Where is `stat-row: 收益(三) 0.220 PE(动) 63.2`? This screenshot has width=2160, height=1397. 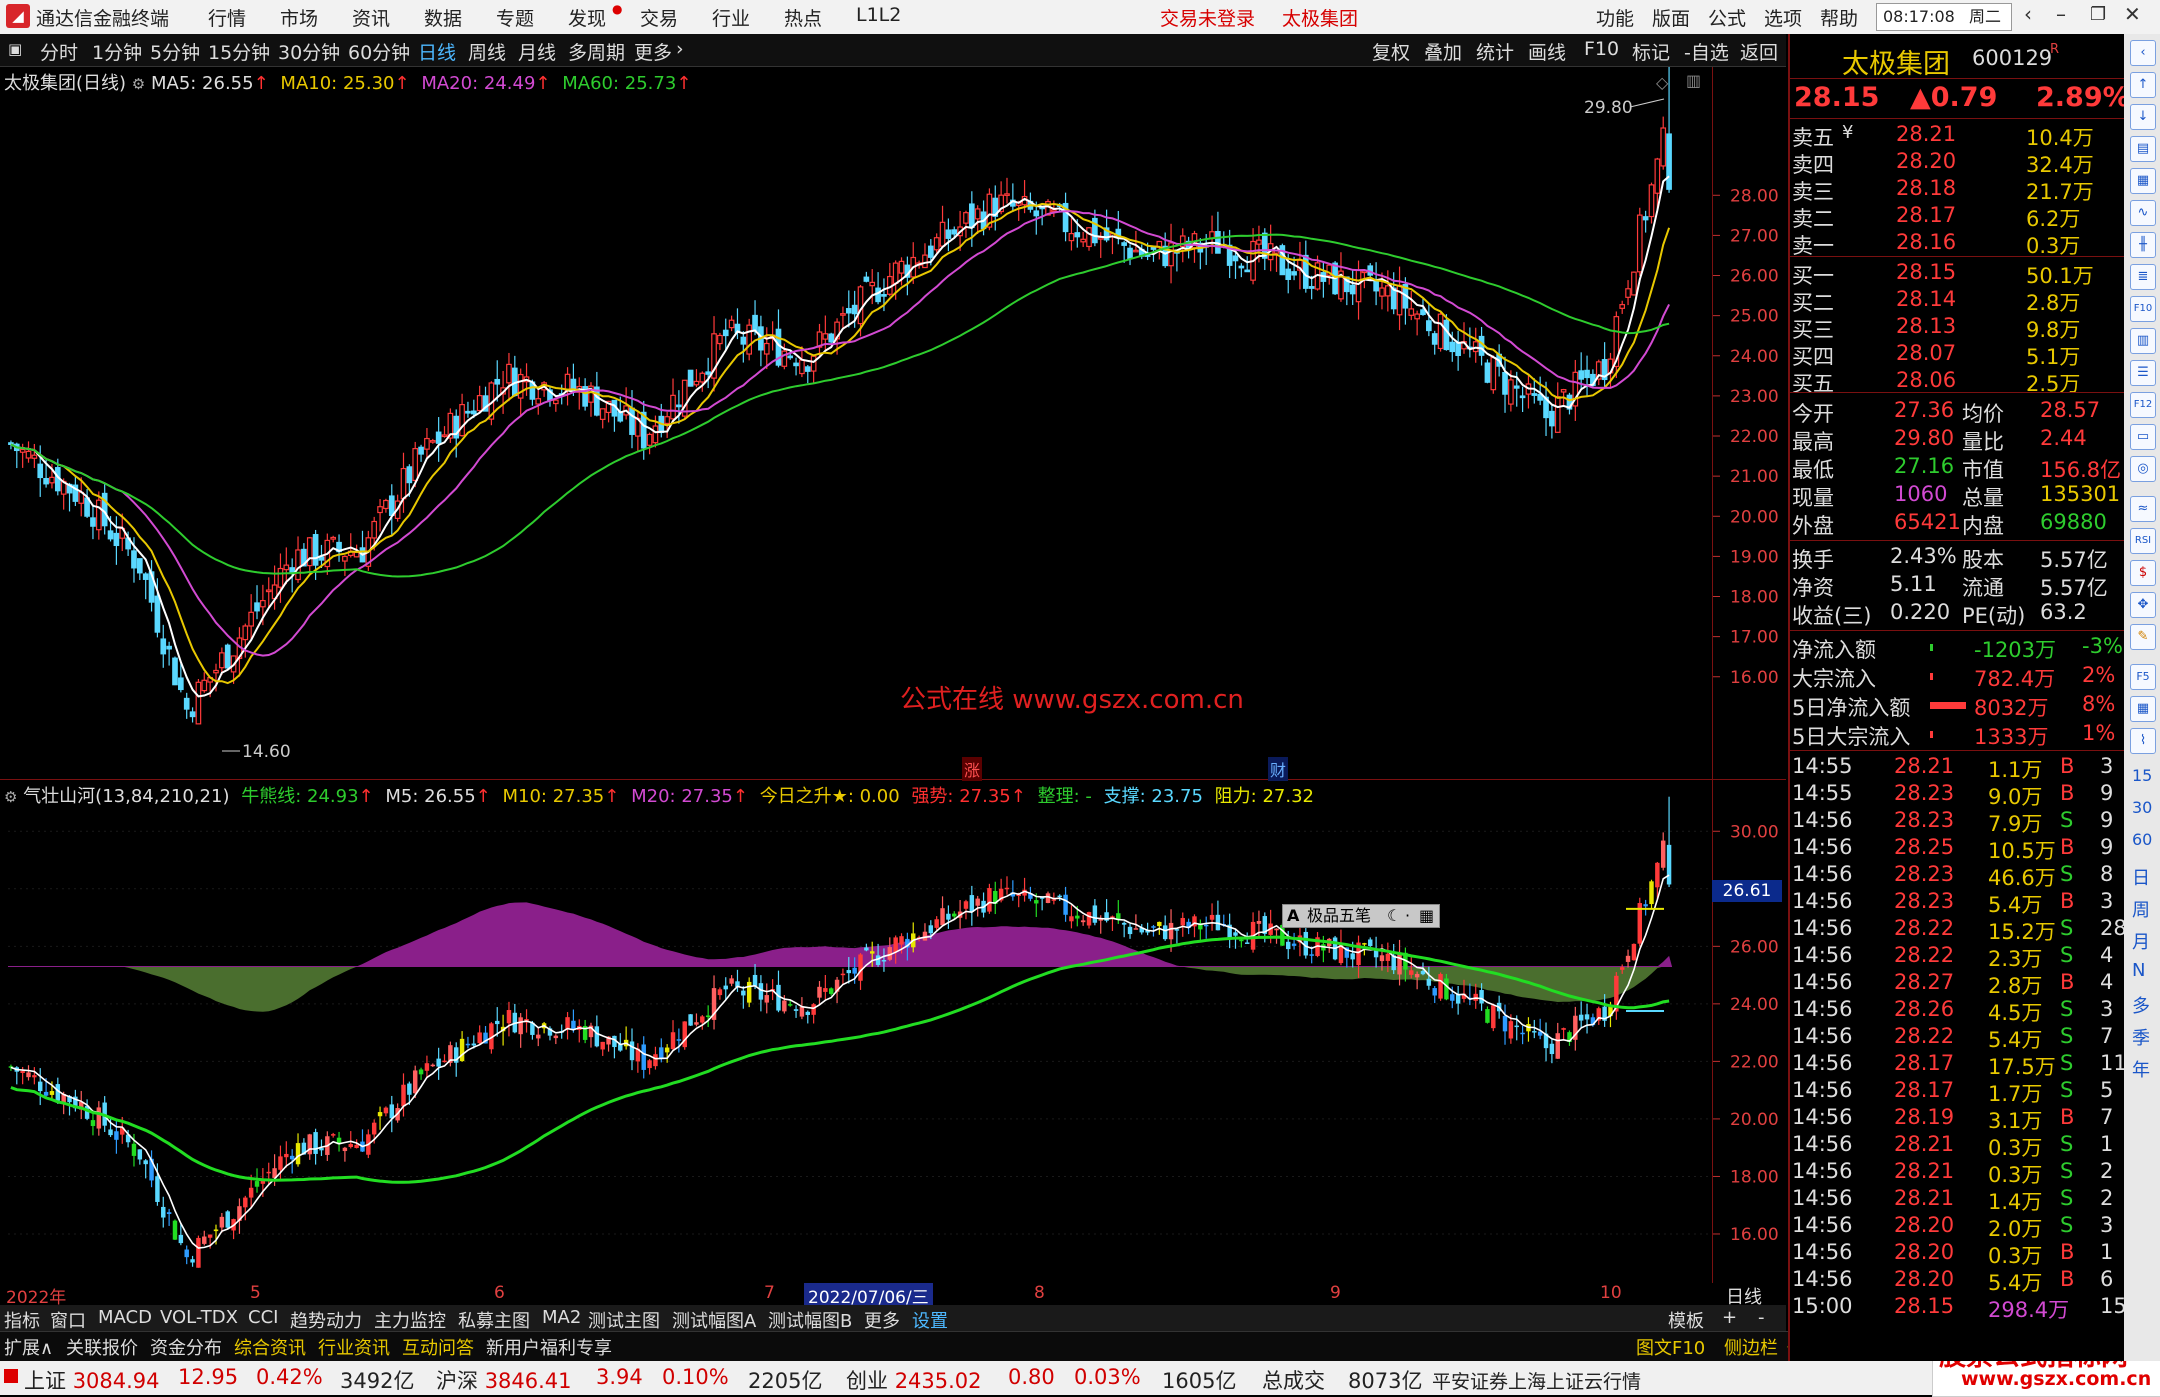 stat-row: 收益(三) 0.220 PE(动) 63.2 is located at coordinates (1958, 614).